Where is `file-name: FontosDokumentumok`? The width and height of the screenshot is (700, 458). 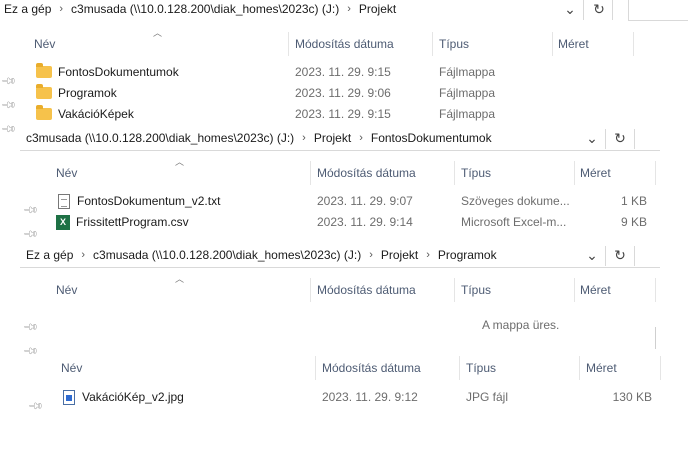 file-name: FontosDokumentumok is located at coordinates (118, 72).